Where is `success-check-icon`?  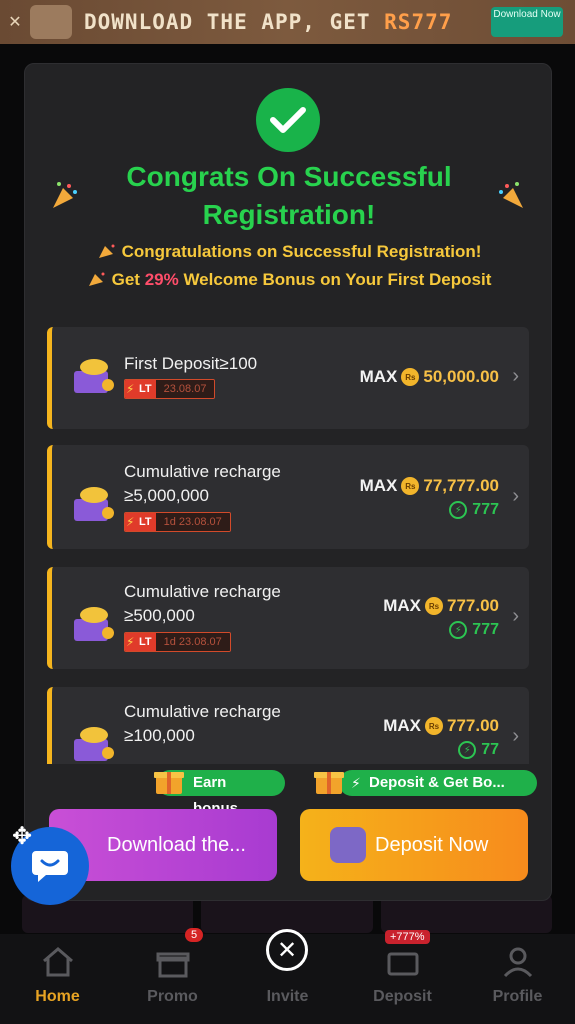 success-check-icon is located at coordinates (288, 120).